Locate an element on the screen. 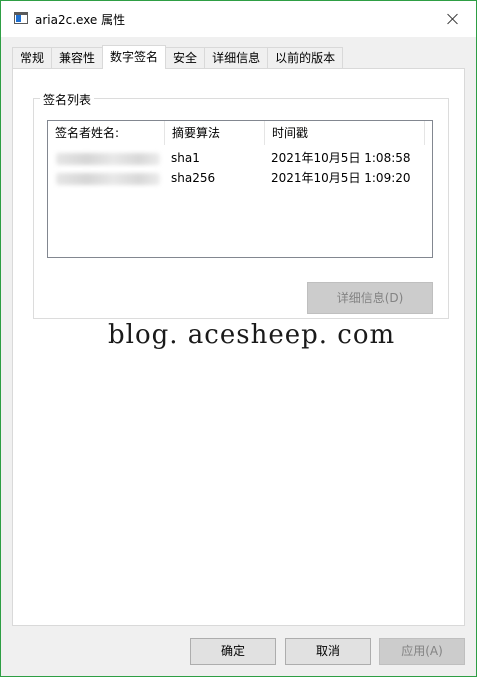  row-algorithm: sha1 is located at coordinates (185, 158).